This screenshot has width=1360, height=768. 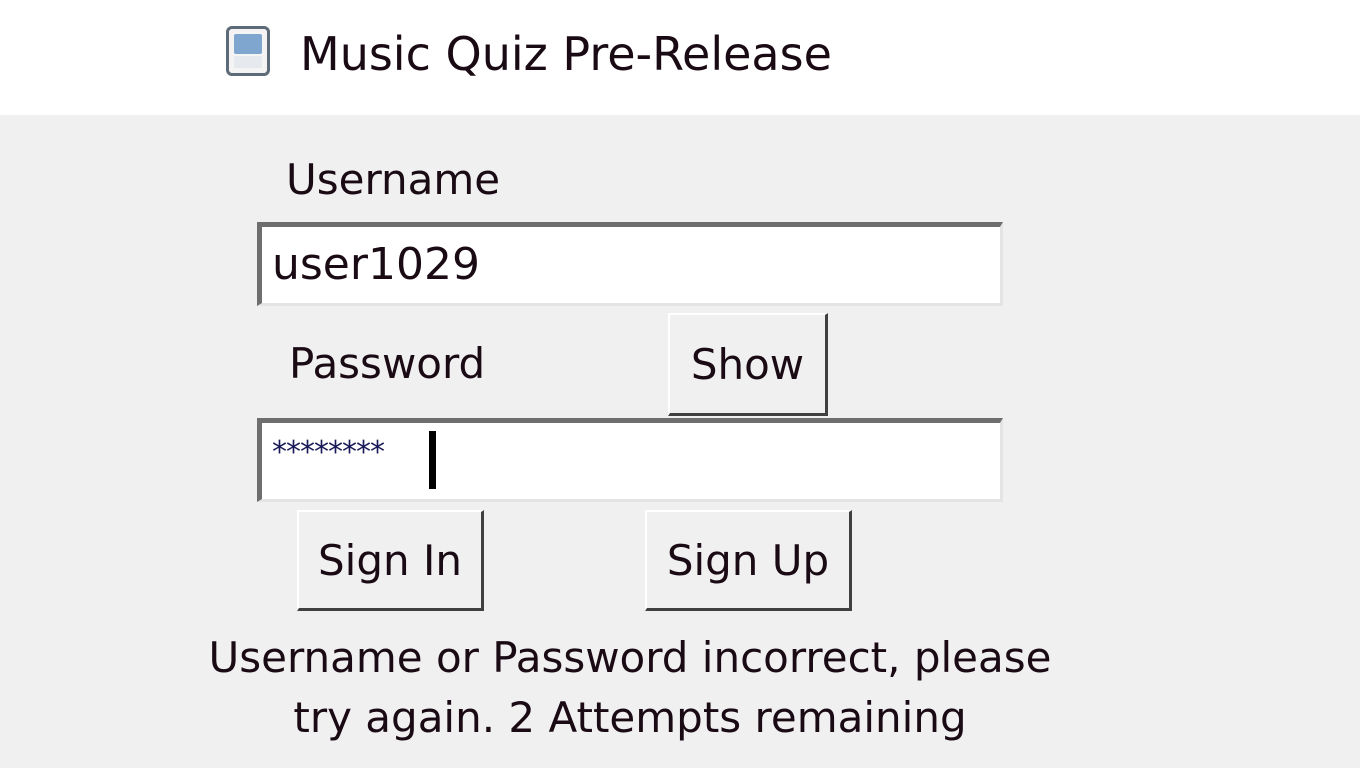 I want to click on sign-up-button: Sign Up, so click(x=748, y=560).